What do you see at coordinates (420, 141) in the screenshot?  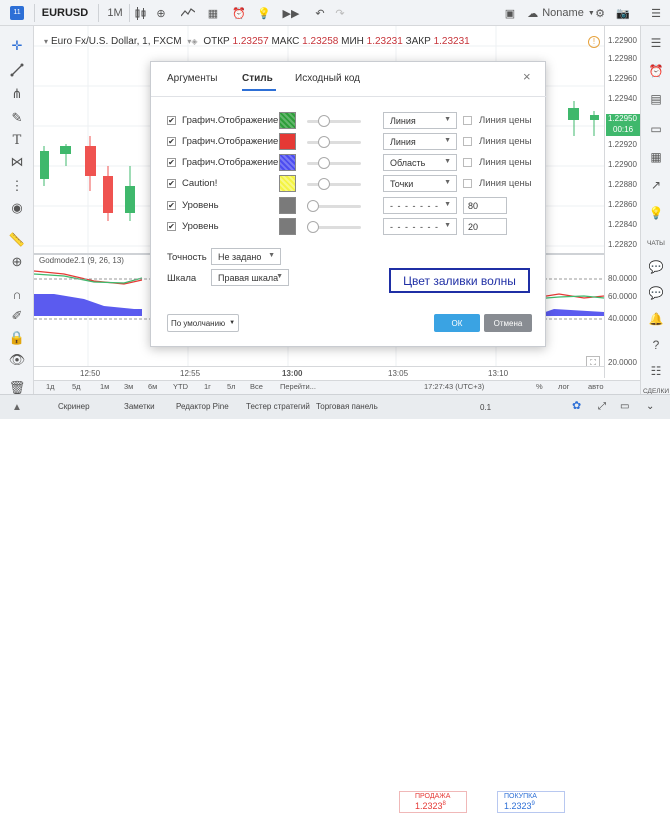 I see `plot-style-select: Линия ▼` at bounding box center [420, 141].